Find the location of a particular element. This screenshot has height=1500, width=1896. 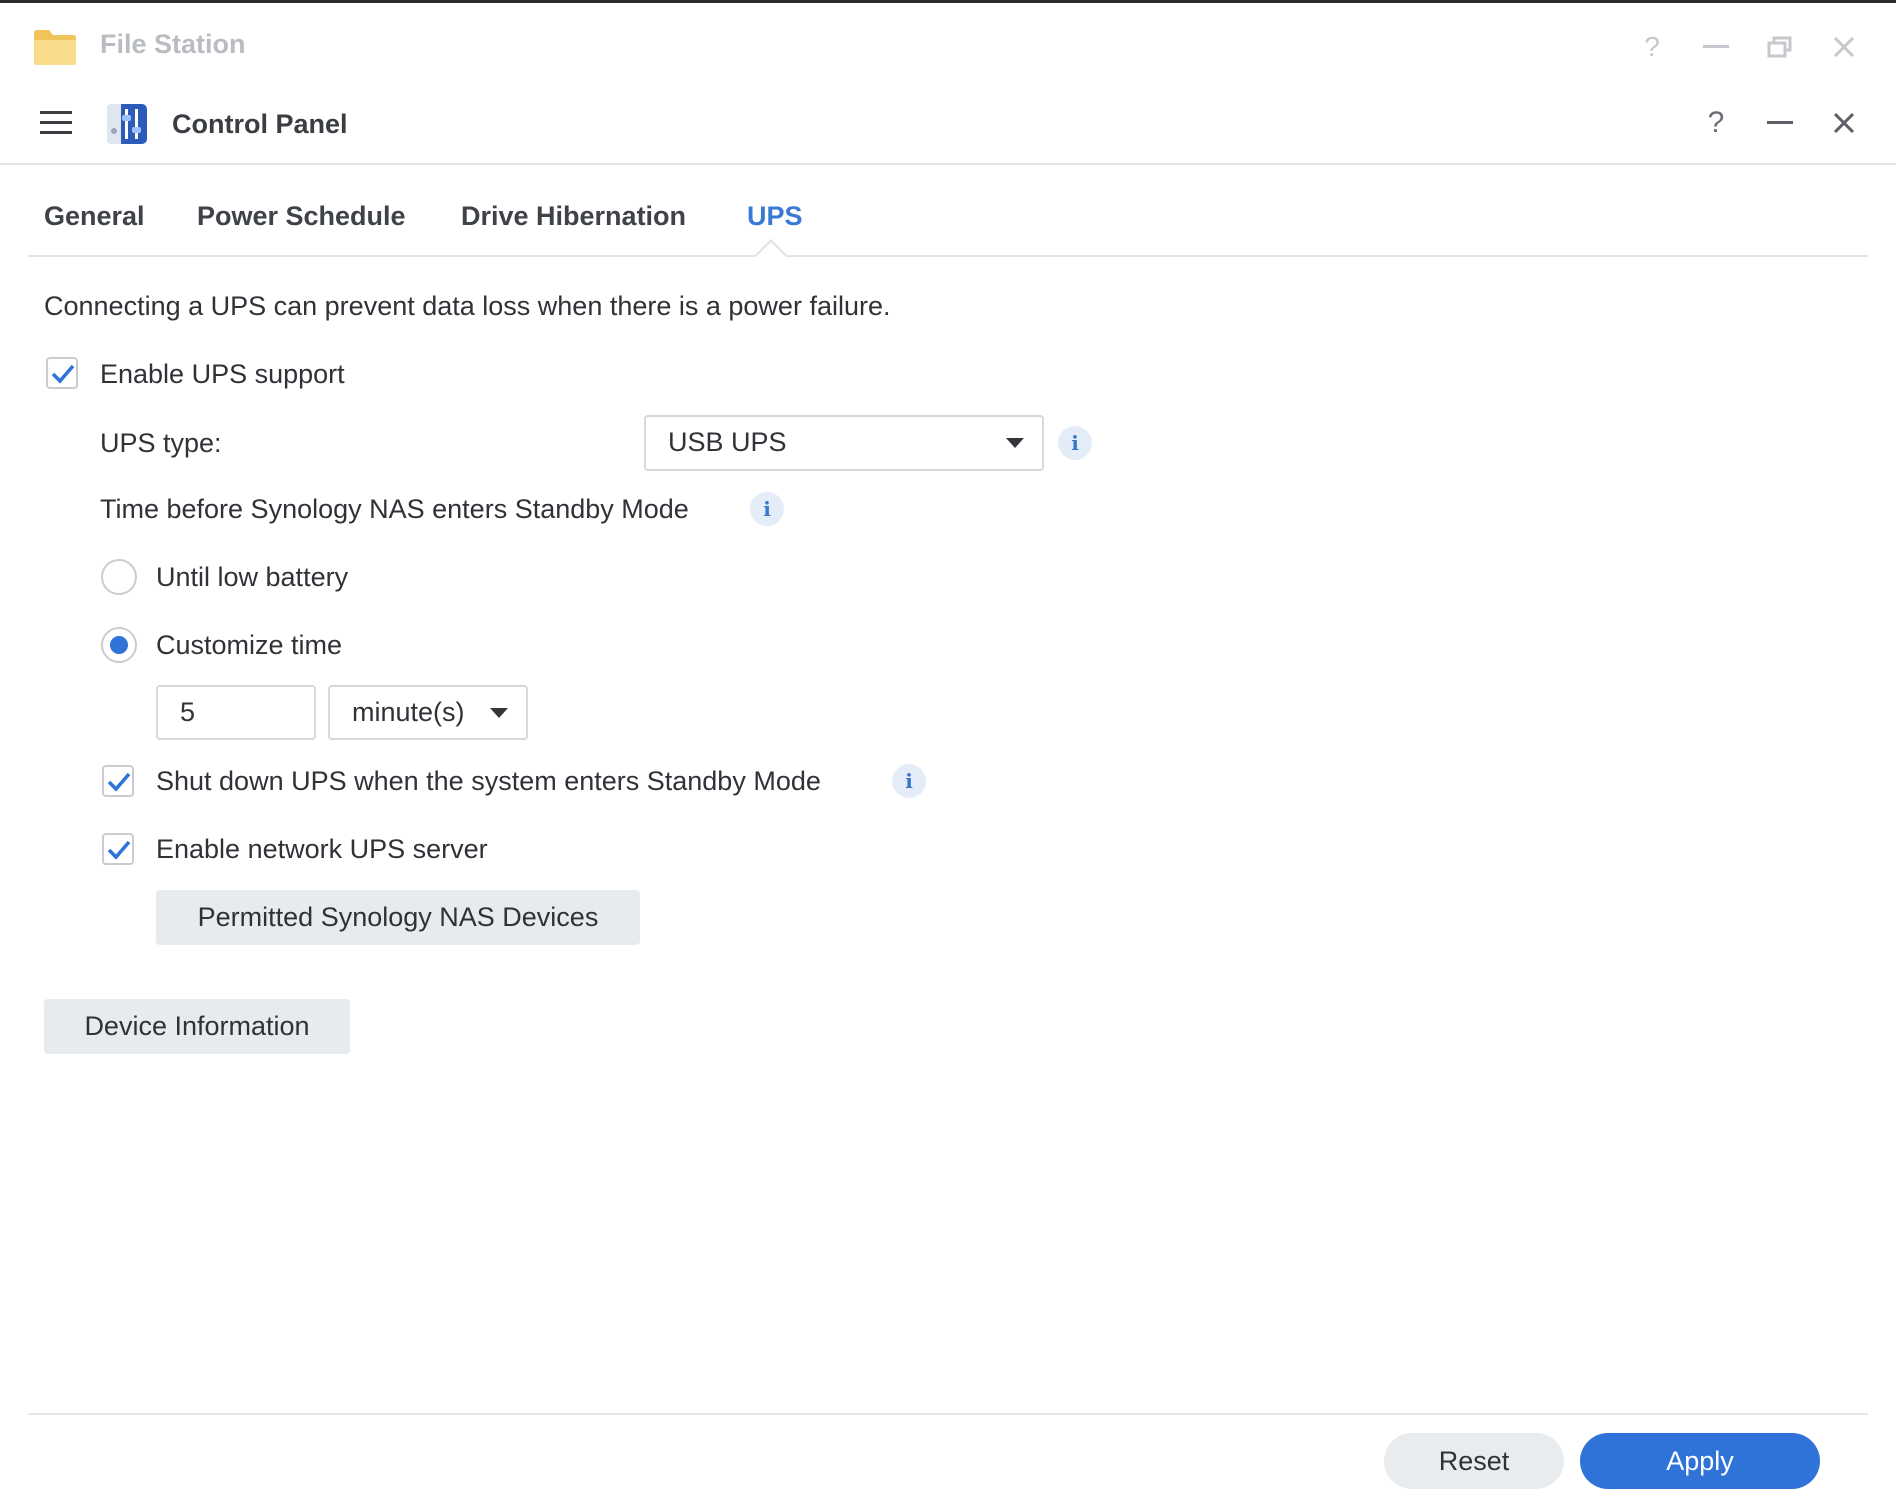

hamburger-menu-icon is located at coordinates (56, 123).